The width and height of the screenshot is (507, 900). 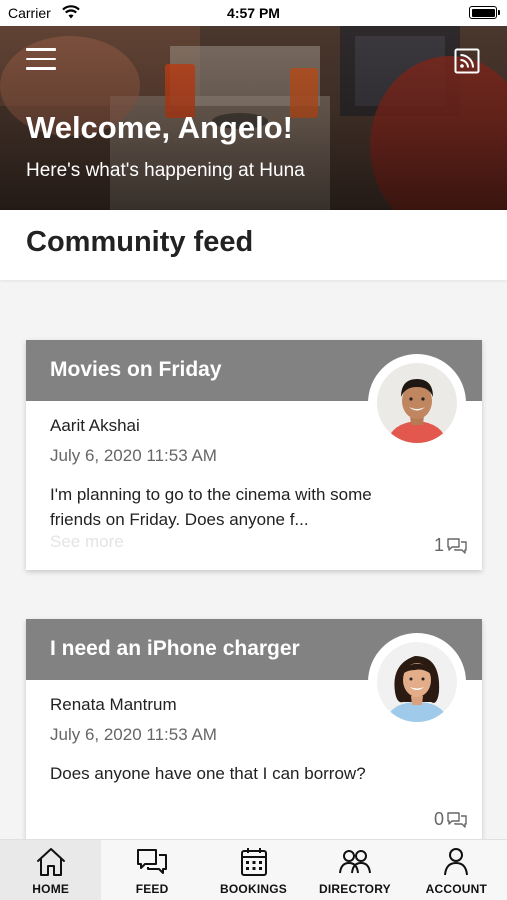 I want to click on status-bar: Carrier 4:57 PM, so click(x=253, y=13).